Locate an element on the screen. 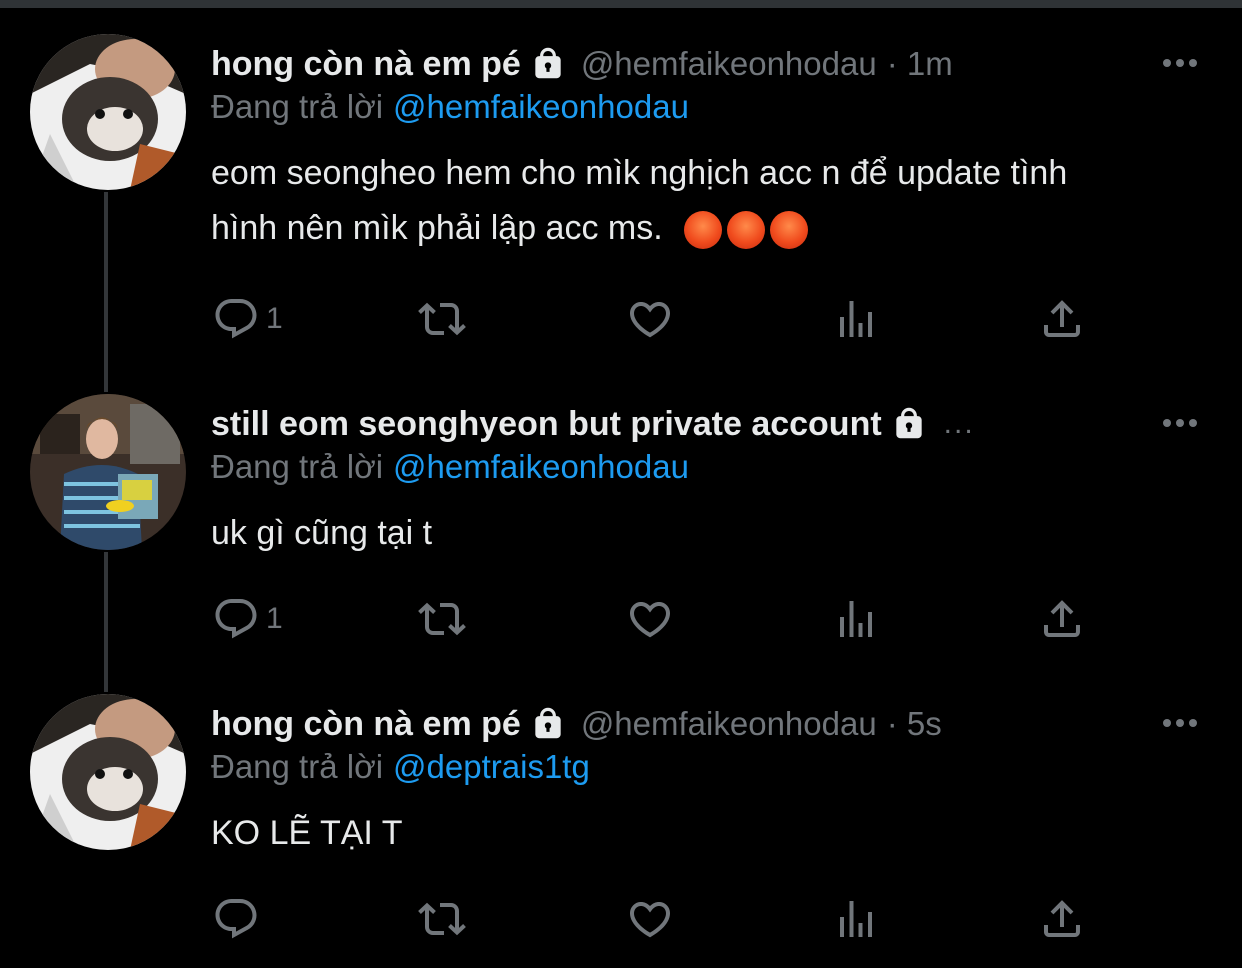 This screenshot has height=968, width=1242. display-name: still eom seonghyeon but private account is located at coordinates (546, 424).